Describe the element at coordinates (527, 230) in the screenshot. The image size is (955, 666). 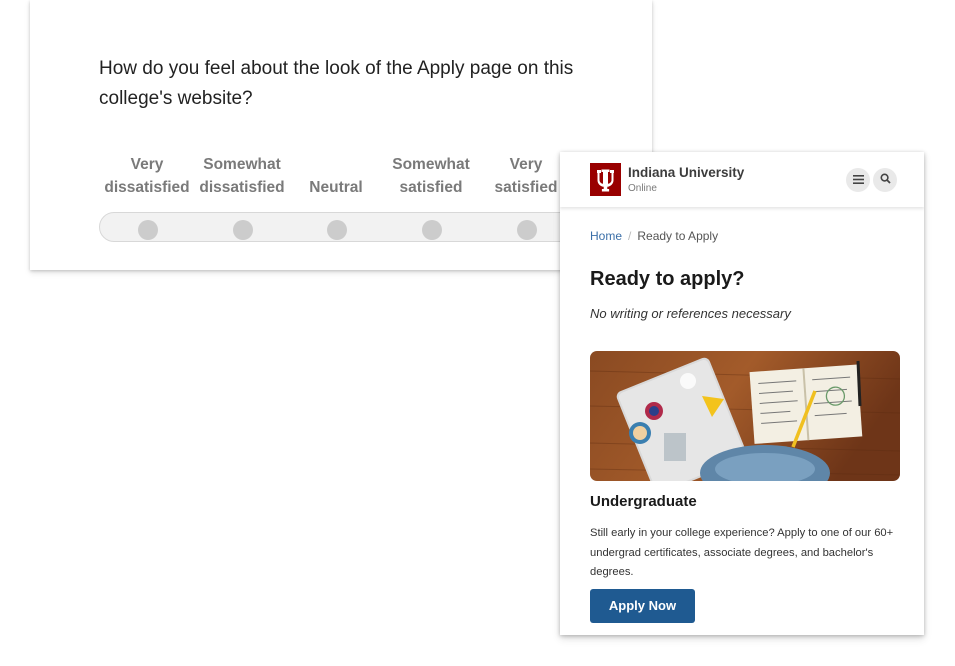
I see `rating-option-very-satisfied` at that location.